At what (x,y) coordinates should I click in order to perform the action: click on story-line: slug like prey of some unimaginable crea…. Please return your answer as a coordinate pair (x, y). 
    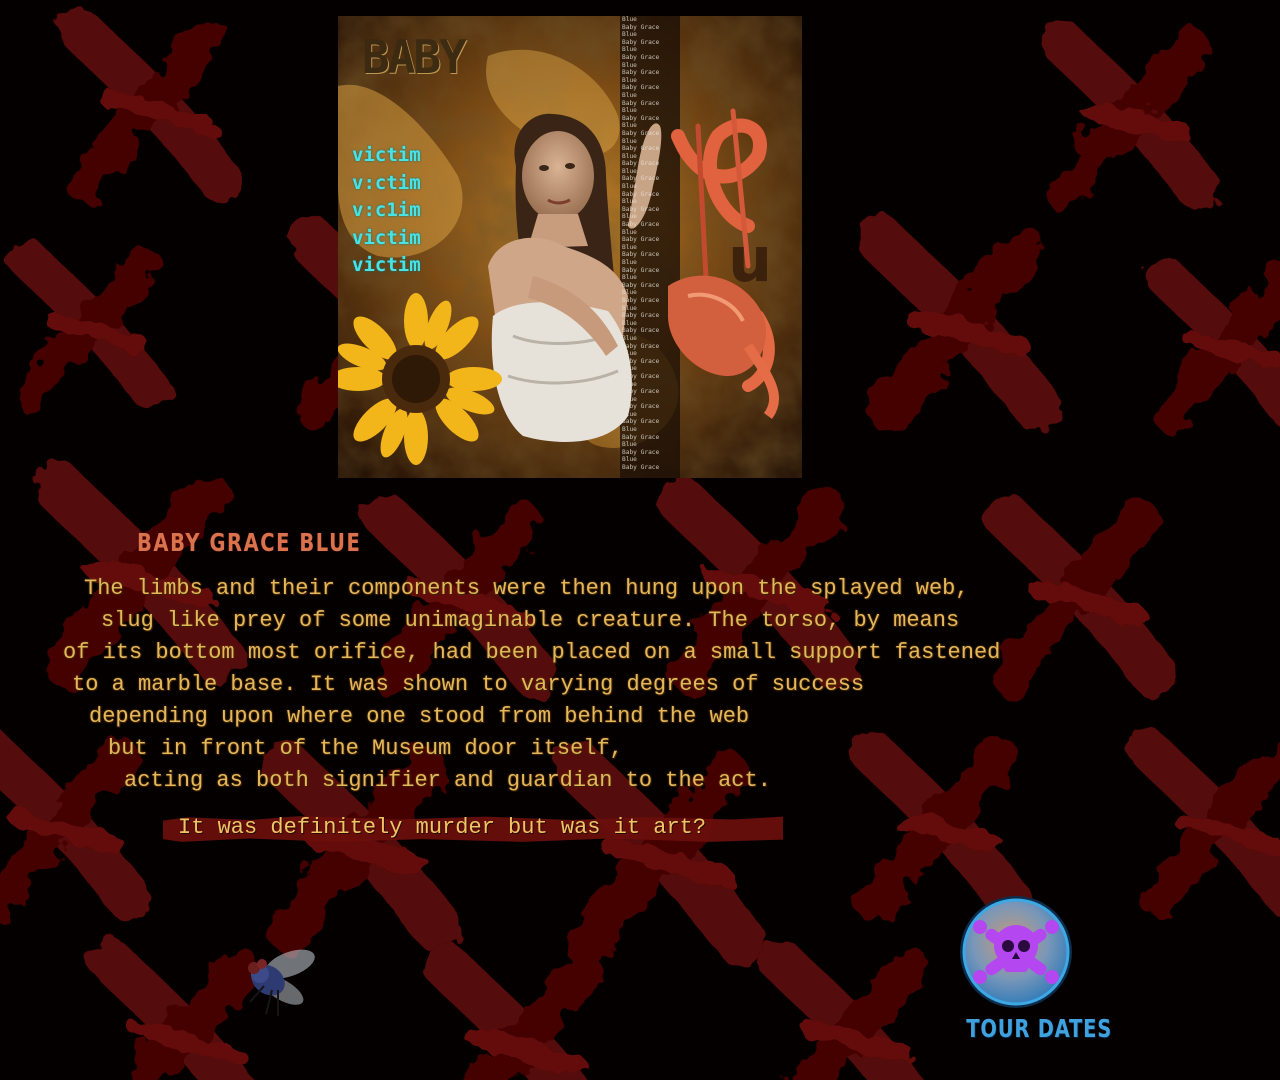
    Looking at the image, I should click on (530, 620).